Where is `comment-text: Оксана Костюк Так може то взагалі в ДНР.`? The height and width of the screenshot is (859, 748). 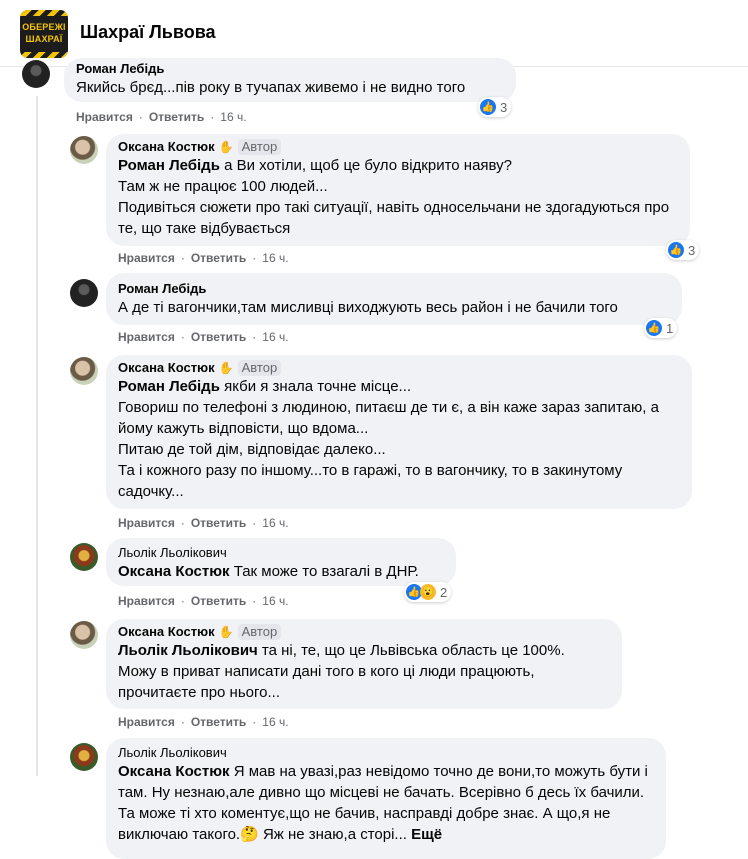
comment-text: Оксана Костюк Так може то взагалі в ДНР. is located at coordinates (268, 571).